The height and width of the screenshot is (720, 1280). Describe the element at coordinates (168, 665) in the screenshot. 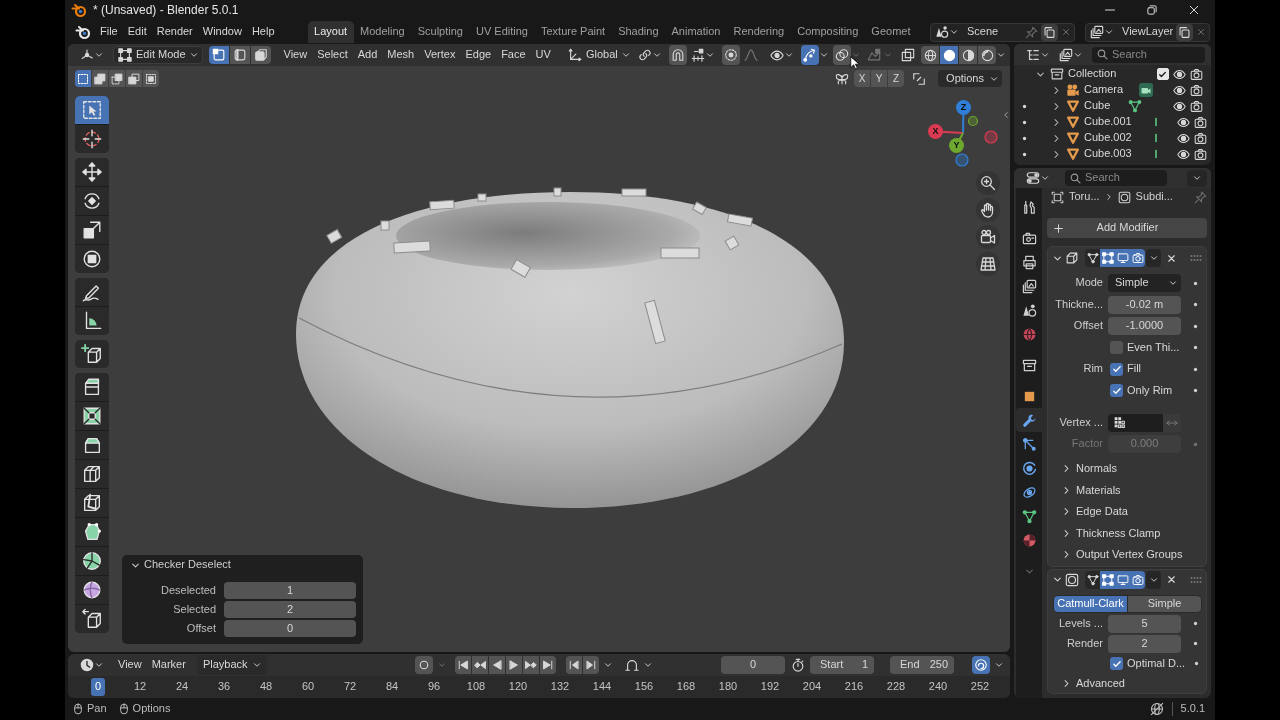

I see `menu-item: Marker` at that location.